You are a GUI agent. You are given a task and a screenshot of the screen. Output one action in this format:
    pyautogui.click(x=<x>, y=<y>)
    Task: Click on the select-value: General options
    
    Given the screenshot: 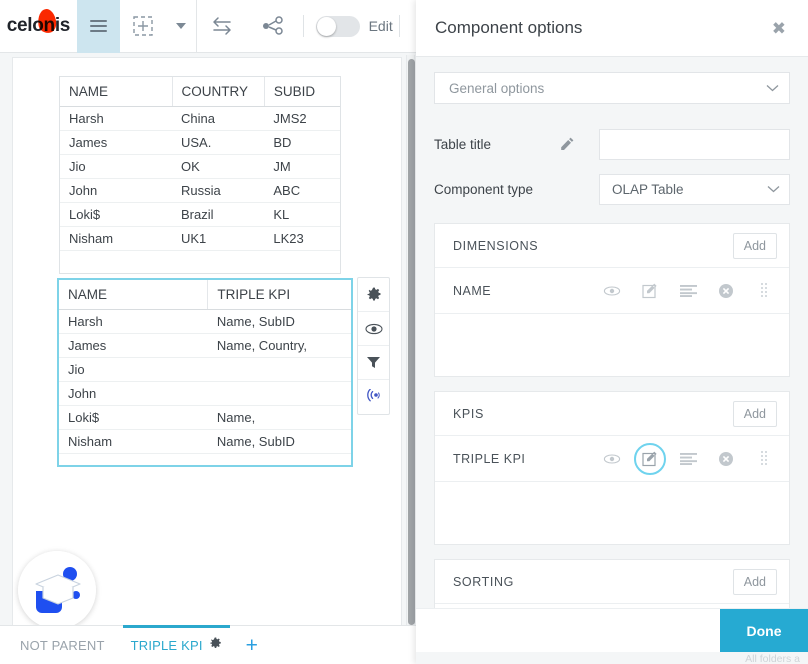 What is the action you would take?
    pyautogui.click(x=497, y=88)
    